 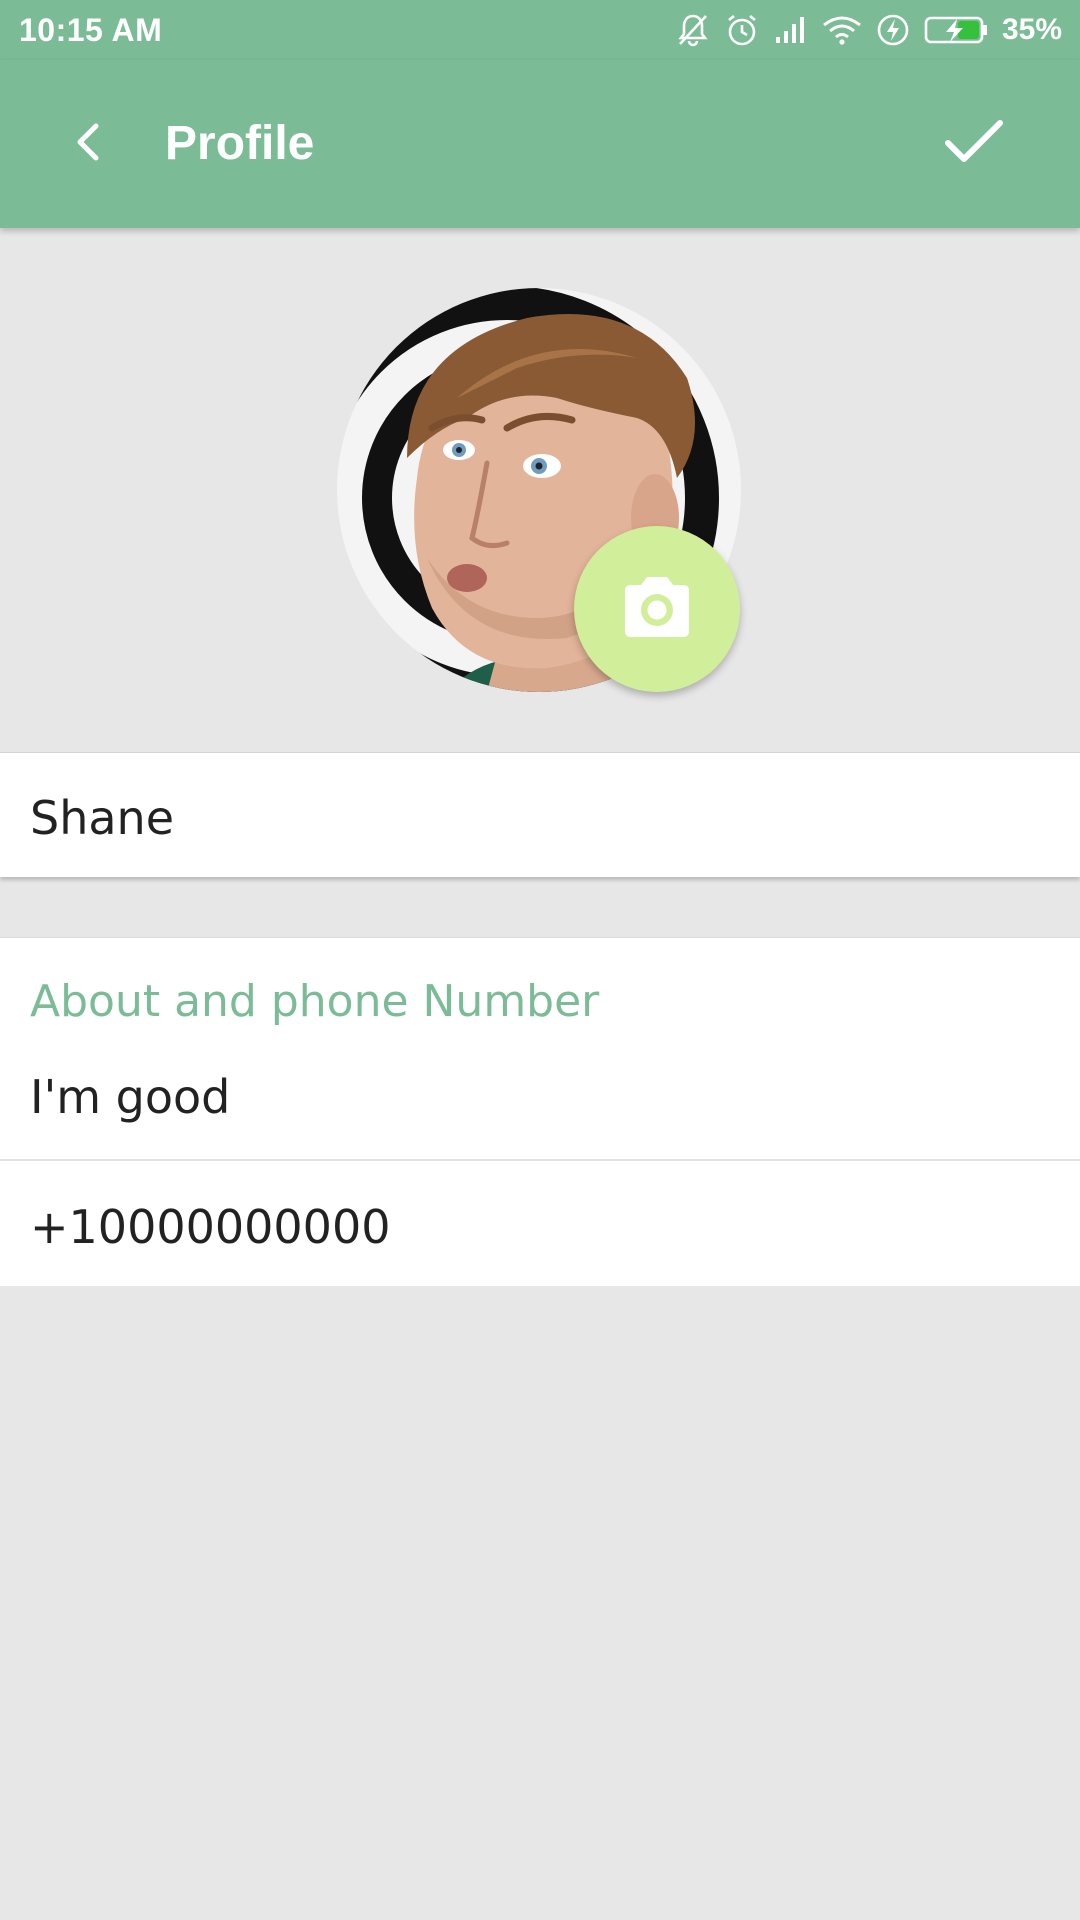 I want to click on change-photo-button, so click(x=657, y=609).